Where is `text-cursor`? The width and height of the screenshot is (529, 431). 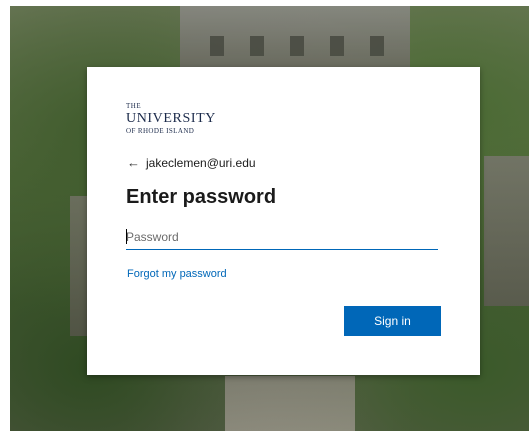
text-cursor is located at coordinates (126, 236).